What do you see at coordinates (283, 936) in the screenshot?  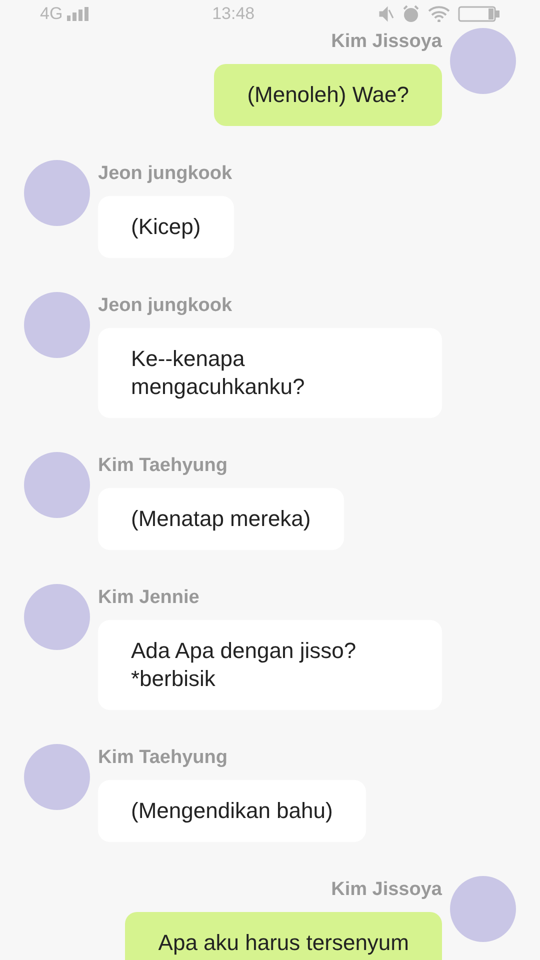 I see `message-bubble: Apa aku harus tersenyum` at bounding box center [283, 936].